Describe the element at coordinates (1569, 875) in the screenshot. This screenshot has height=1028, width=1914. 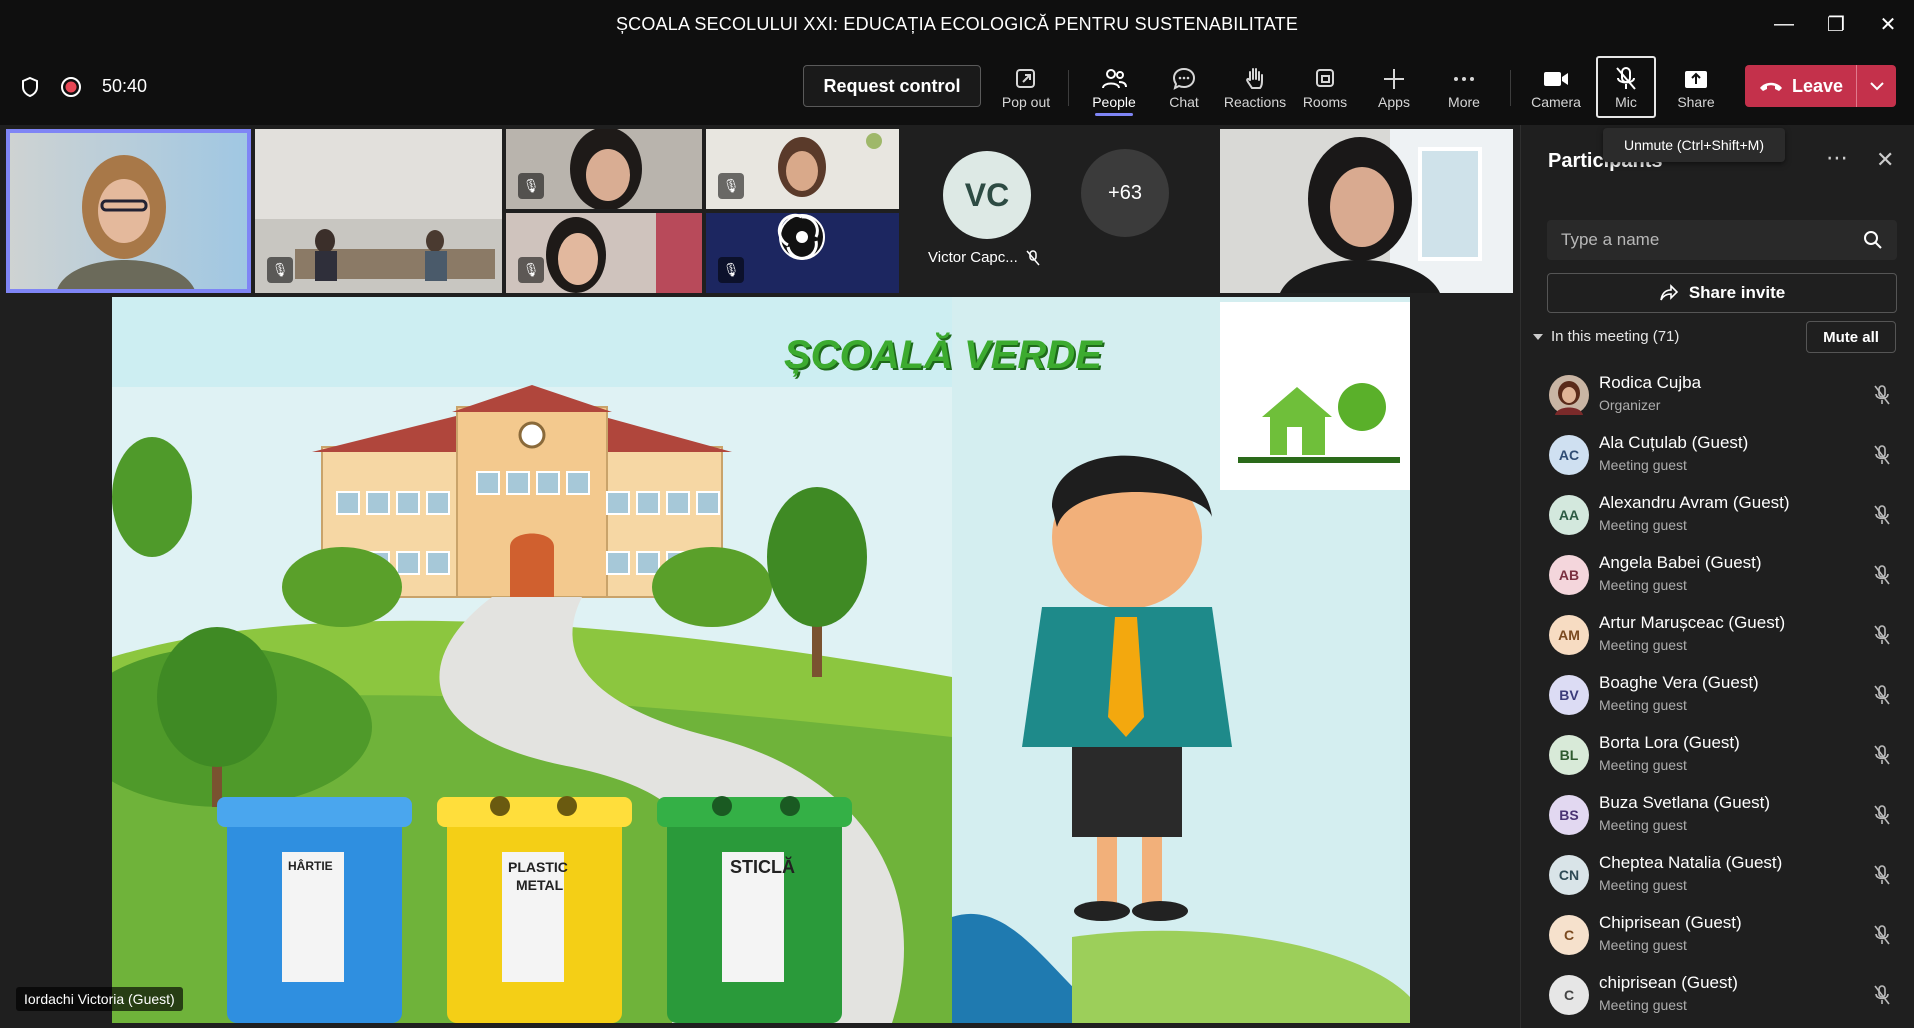
I see `avatar: CN` at that location.